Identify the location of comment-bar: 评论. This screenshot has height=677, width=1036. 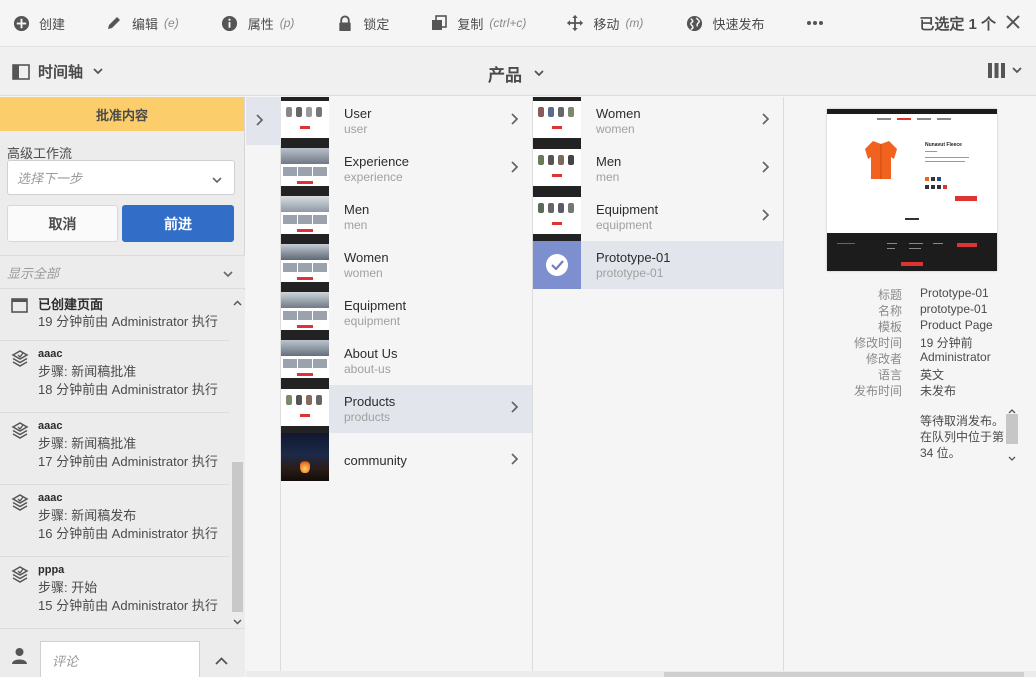
(122, 652).